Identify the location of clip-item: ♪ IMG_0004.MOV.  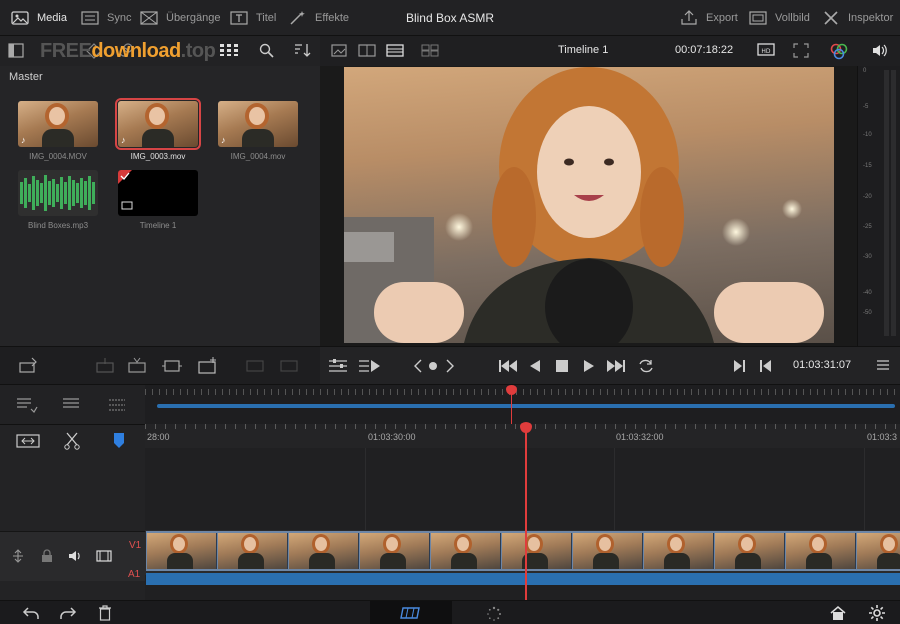
(58, 131).